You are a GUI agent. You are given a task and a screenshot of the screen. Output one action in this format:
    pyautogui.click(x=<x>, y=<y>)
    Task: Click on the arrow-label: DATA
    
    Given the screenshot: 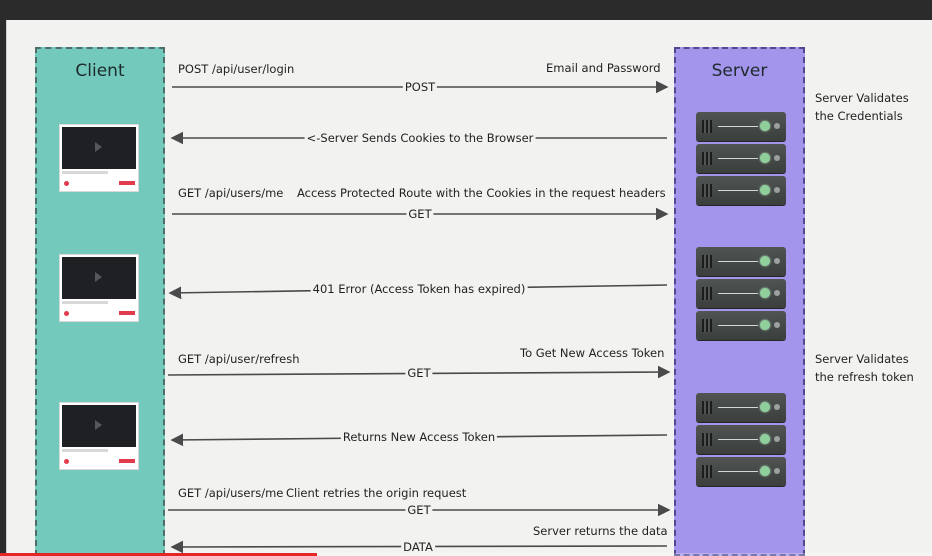 What is the action you would take?
    pyautogui.click(x=418, y=547)
    